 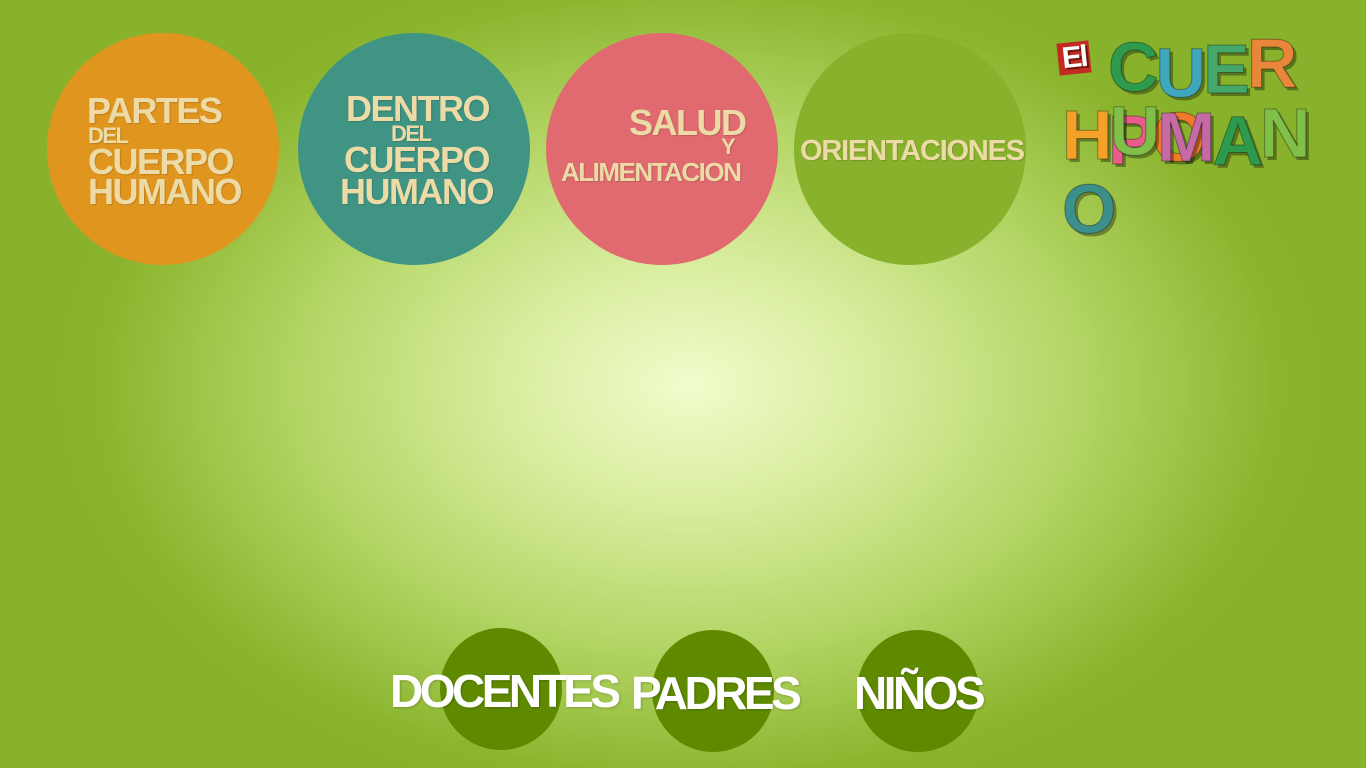 I want to click on salud-y-alimentacion-button: SALUD Y ALIMENTACION, so click(x=662, y=149).